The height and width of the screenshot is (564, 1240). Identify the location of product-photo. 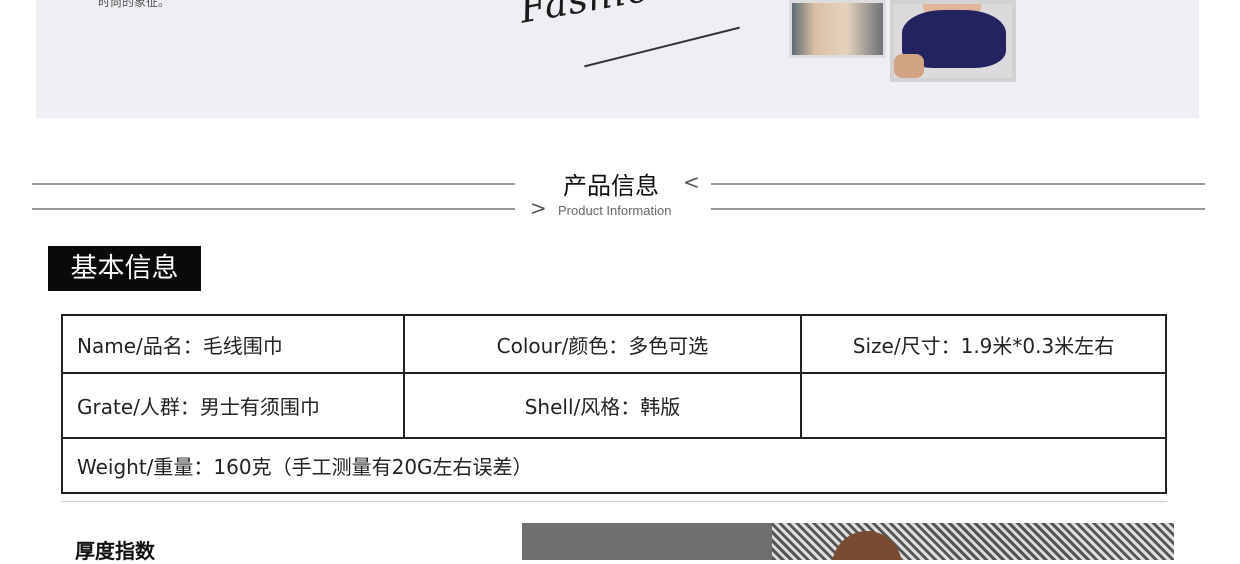
(848, 541).